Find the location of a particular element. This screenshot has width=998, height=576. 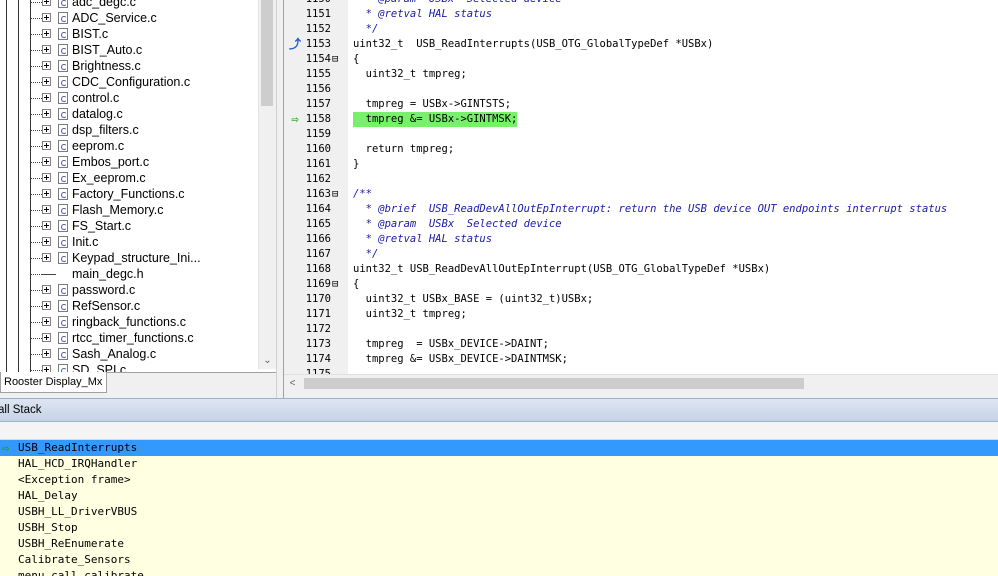

code-line: 1172 is located at coordinates (641, 329).